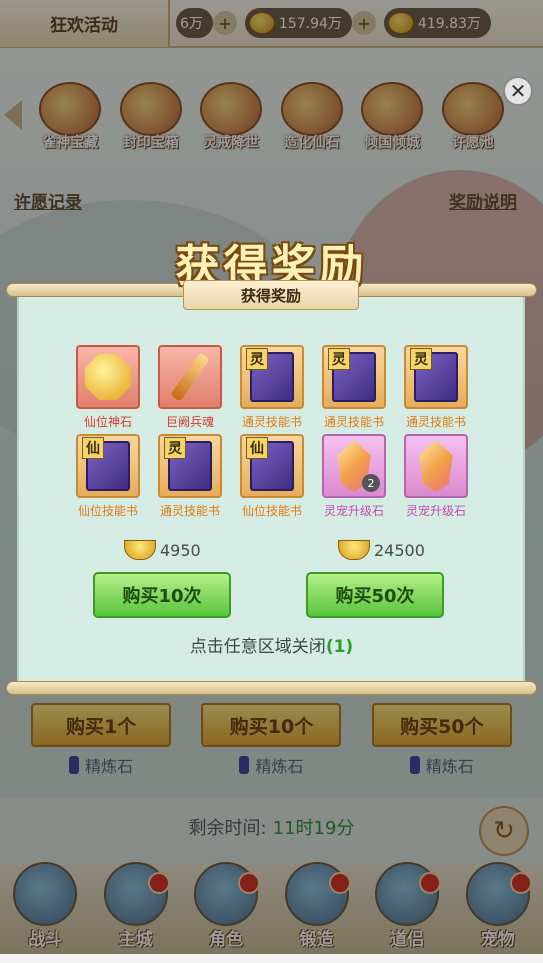 This screenshot has width=543, height=963. What do you see at coordinates (189, 422) in the screenshot?
I see `item-name: 巨阙兵魂` at bounding box center [189, 422].